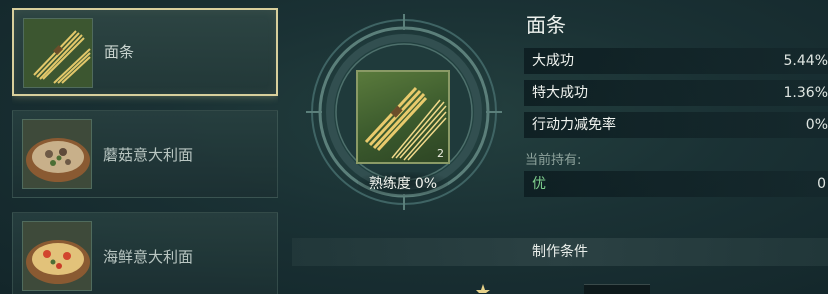 The height and width of the screenshot is (294, 828). I want to click on item-slot: 2, so click(403, 117).